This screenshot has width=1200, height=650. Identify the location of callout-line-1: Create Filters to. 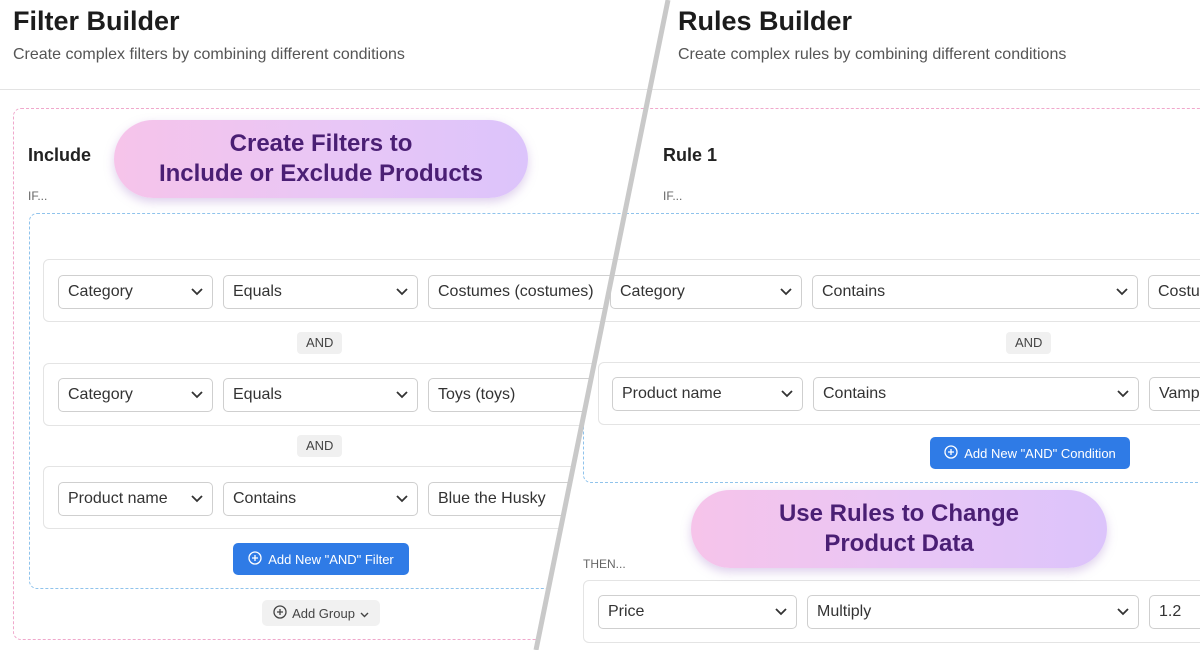
(321, 143).